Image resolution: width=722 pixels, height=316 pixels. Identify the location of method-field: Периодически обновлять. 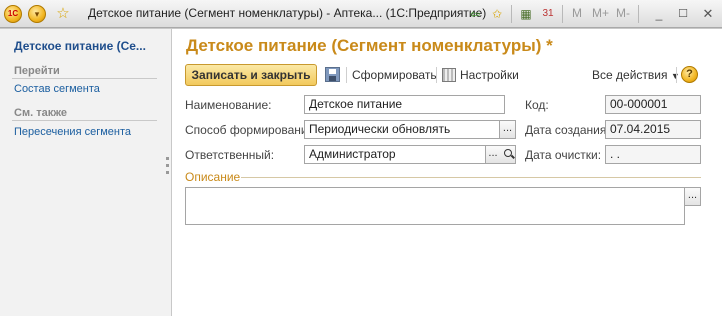
(402, 129).